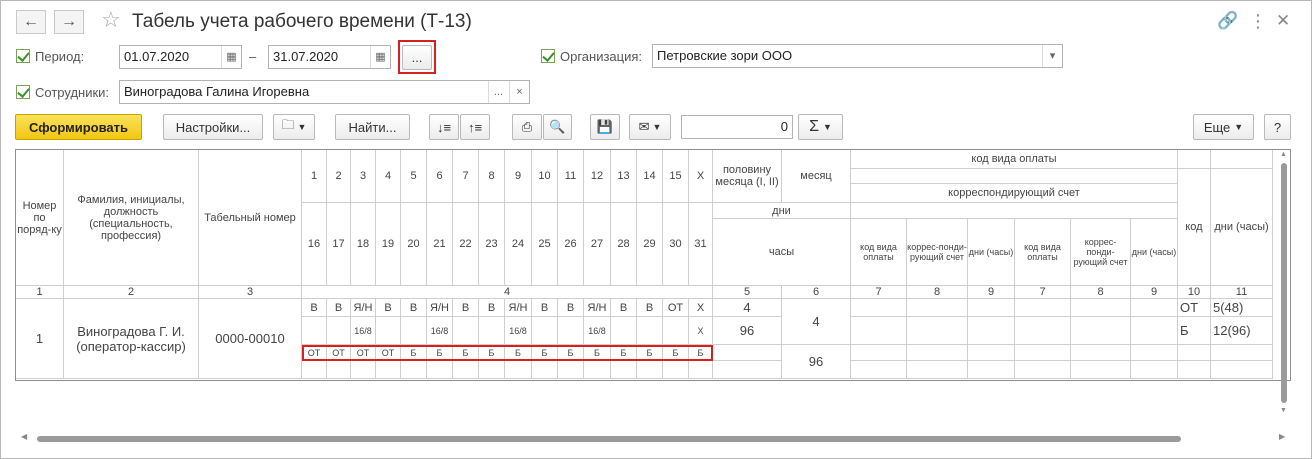 This screenshot has height=459, width=1312. What do you see at coordinates (1282, 436) in the screenshot?
I see `scroll-right-icon: ▶` at bounding box center [1282, 436].